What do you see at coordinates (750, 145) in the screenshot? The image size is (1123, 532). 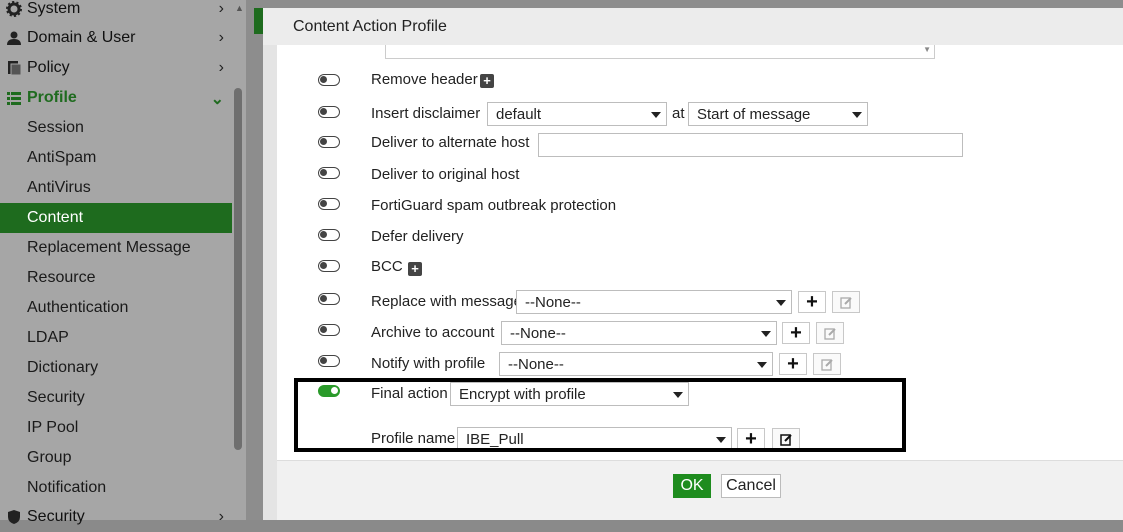 I see `alternate-host-input` at bounding box center [750, 145].